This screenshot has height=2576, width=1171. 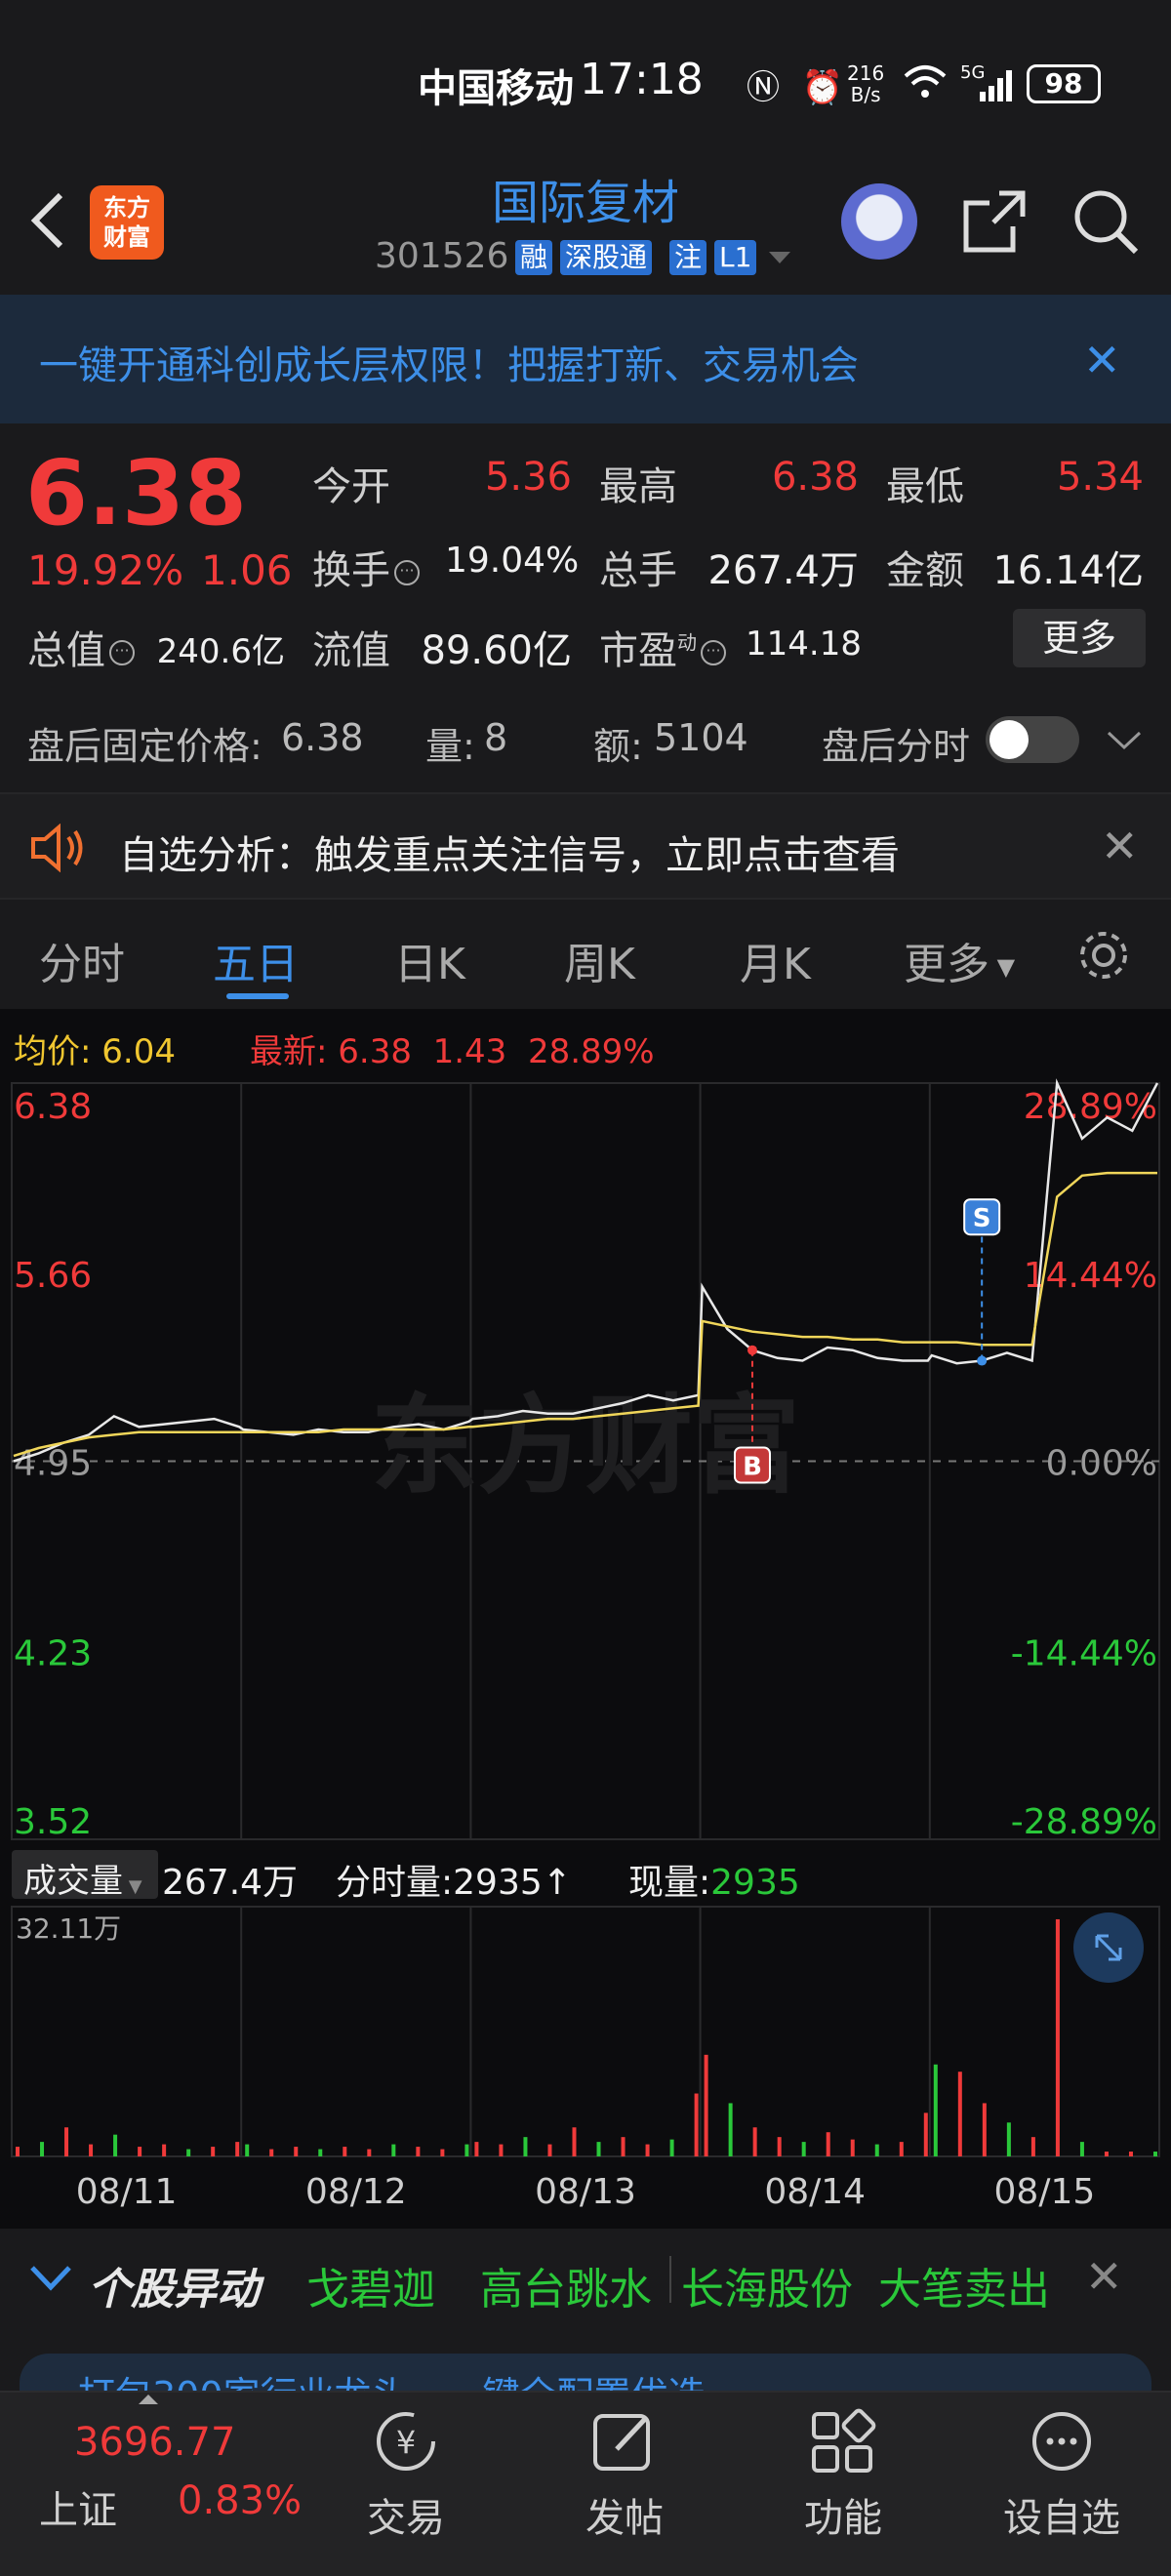 What do you see at coordinates (1032, 739) in the screenshot?
I see `after-hours-toggle` at bounding box center [1032, 739].